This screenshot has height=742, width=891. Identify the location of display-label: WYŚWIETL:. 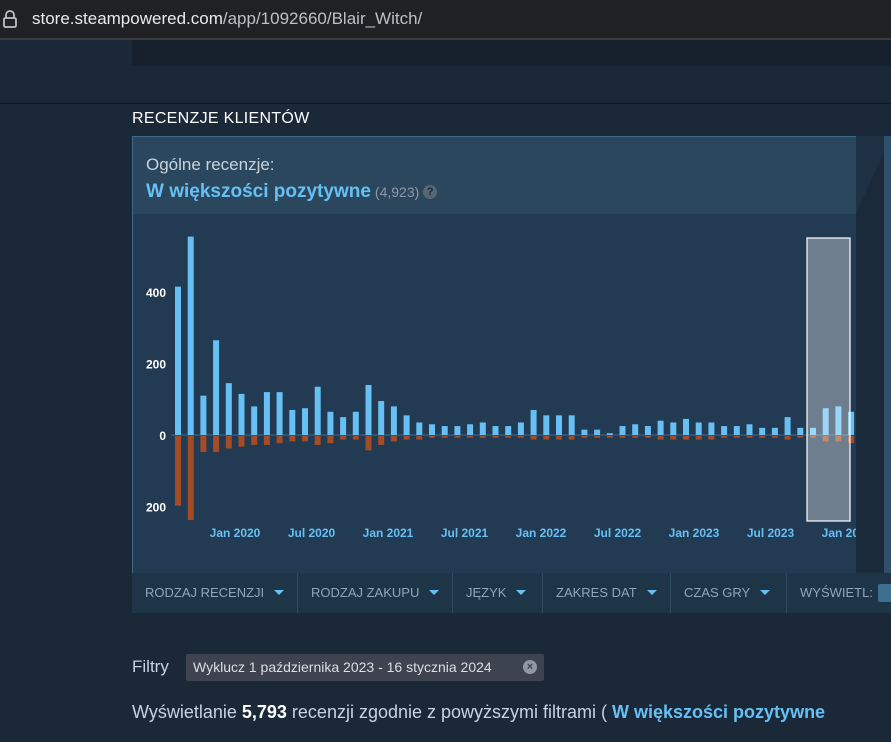
(836, 592).